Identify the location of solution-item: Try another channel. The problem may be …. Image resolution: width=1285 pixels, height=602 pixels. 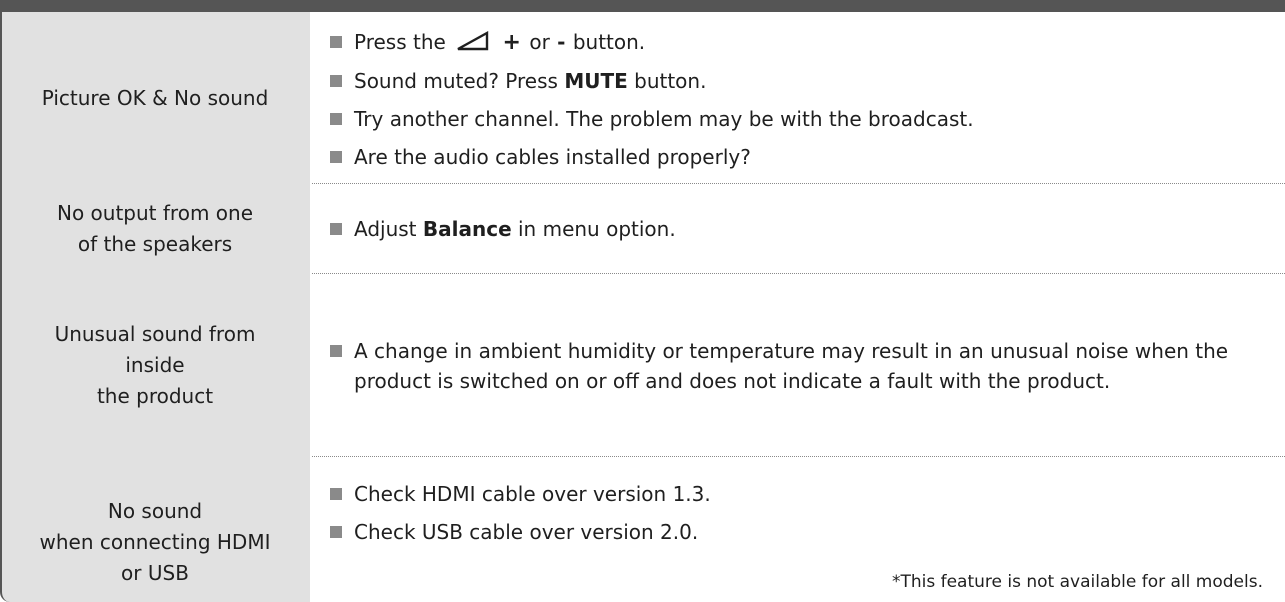
(792, 119).